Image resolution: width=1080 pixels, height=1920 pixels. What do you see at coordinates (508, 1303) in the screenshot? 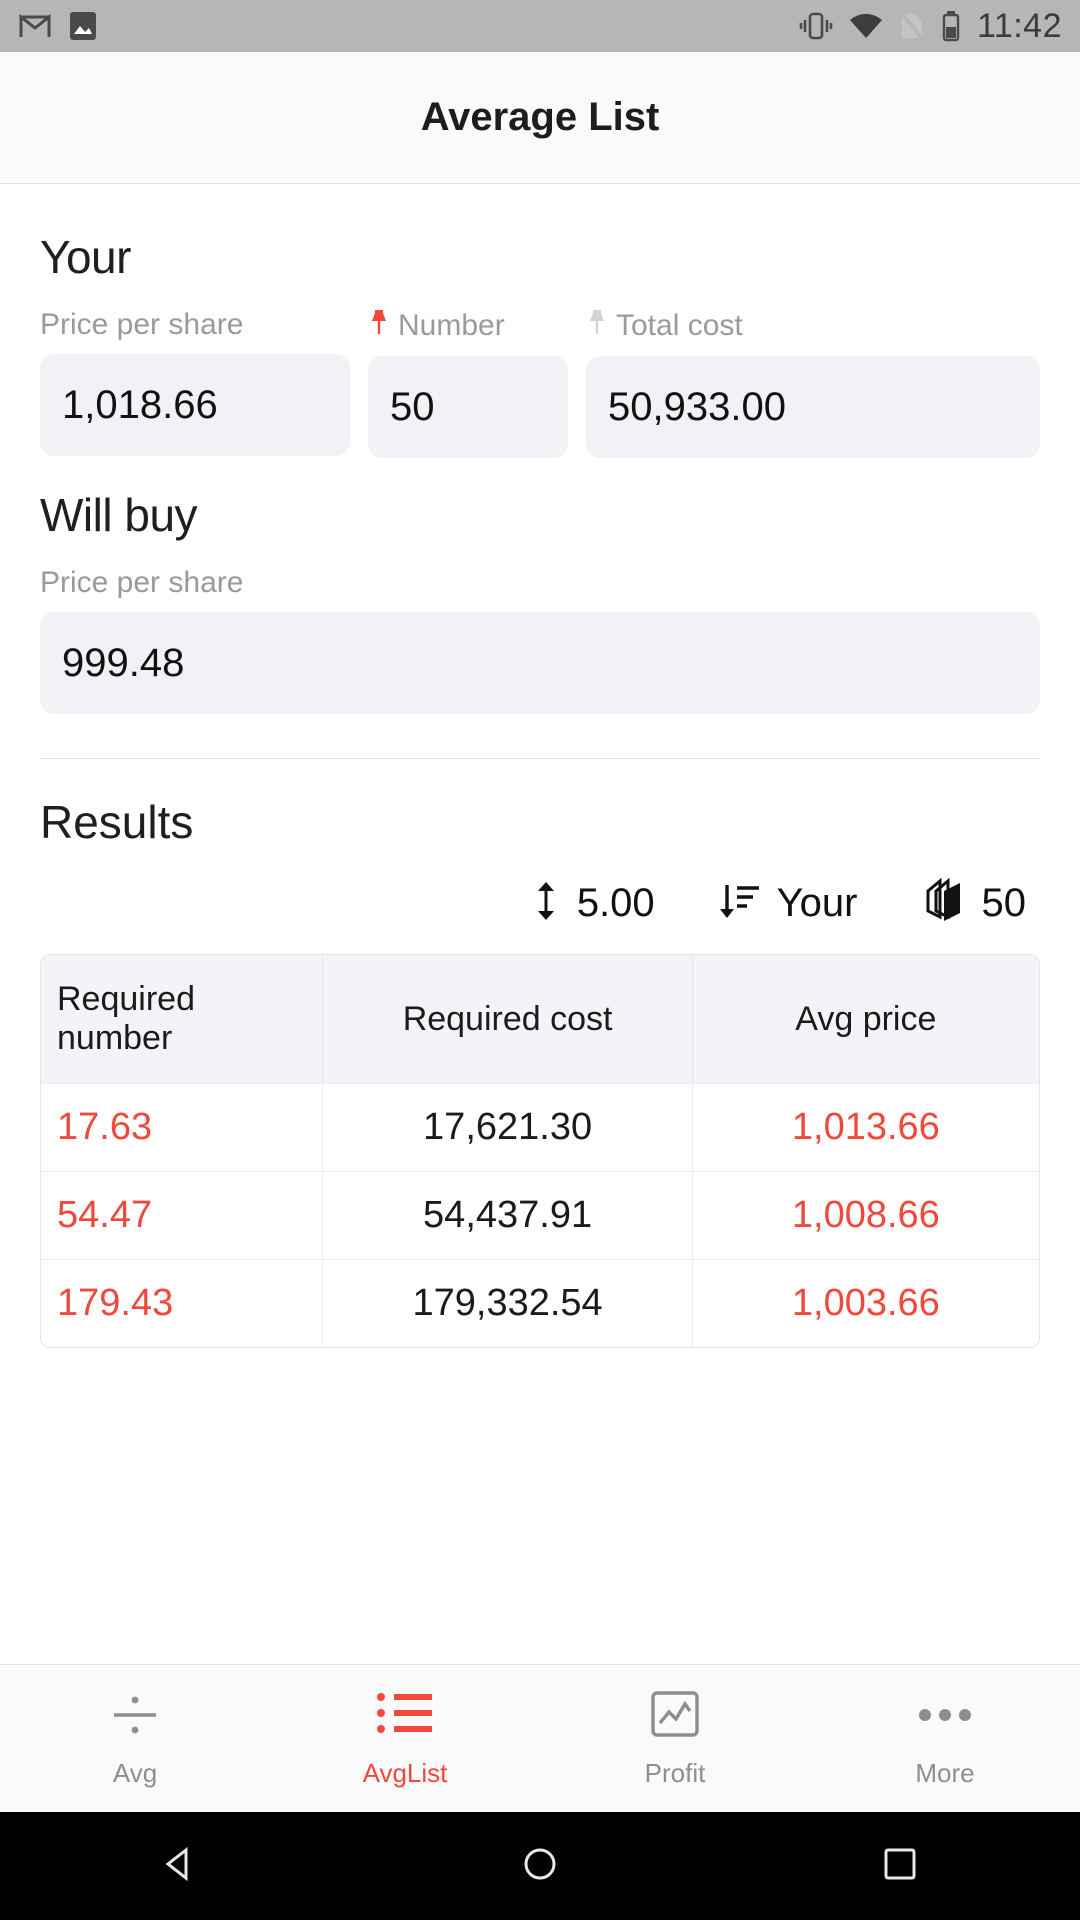
I see `cell-required-cost: 179,332.54` at bounding box center [508, 1303].